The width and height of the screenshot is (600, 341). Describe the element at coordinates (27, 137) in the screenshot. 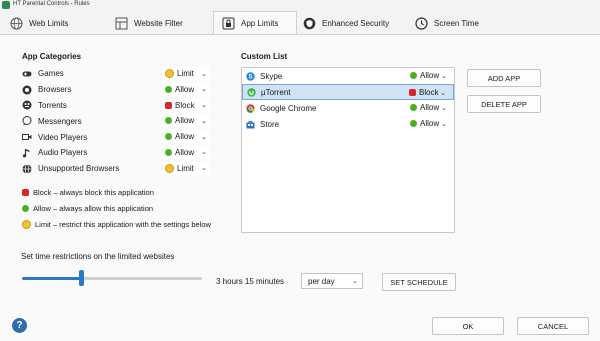

I see `video-icon` at that location.